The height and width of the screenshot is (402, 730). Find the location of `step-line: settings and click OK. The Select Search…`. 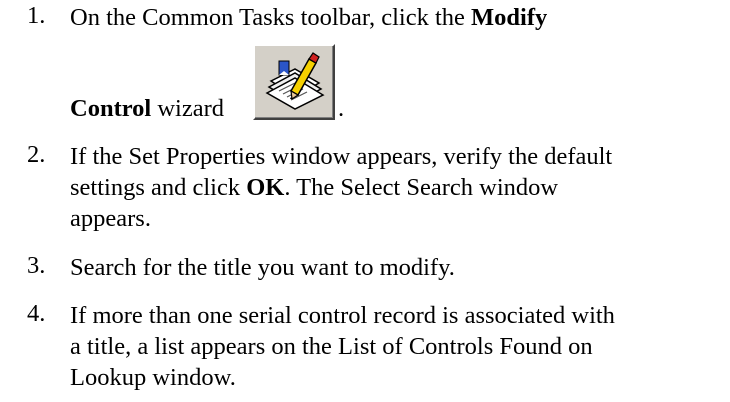

step-line: settings and click OK. The Select Search… is located at coordinates (397, 187).